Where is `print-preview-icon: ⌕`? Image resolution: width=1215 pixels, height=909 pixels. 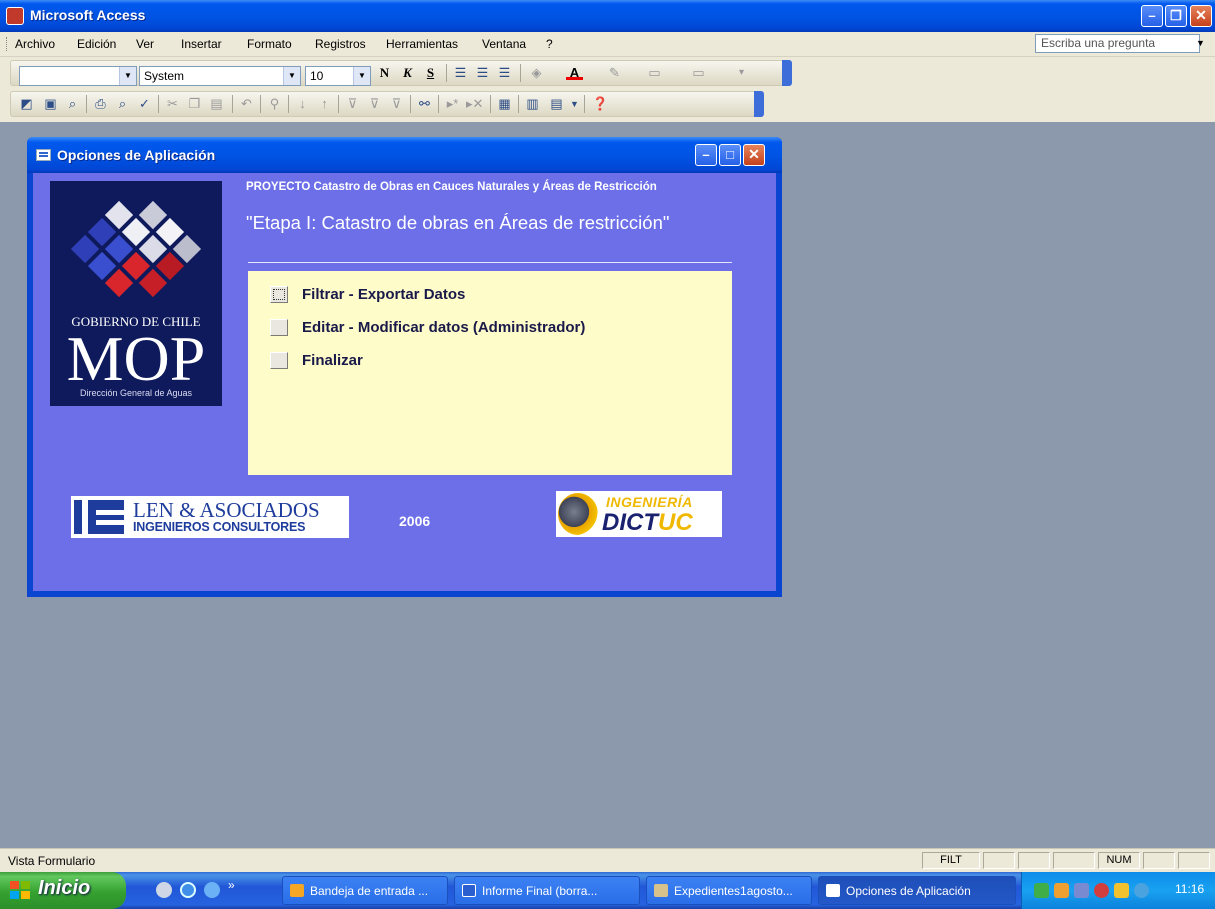
print-preview-icon: ⌕ is located at coordinates (122, 104).